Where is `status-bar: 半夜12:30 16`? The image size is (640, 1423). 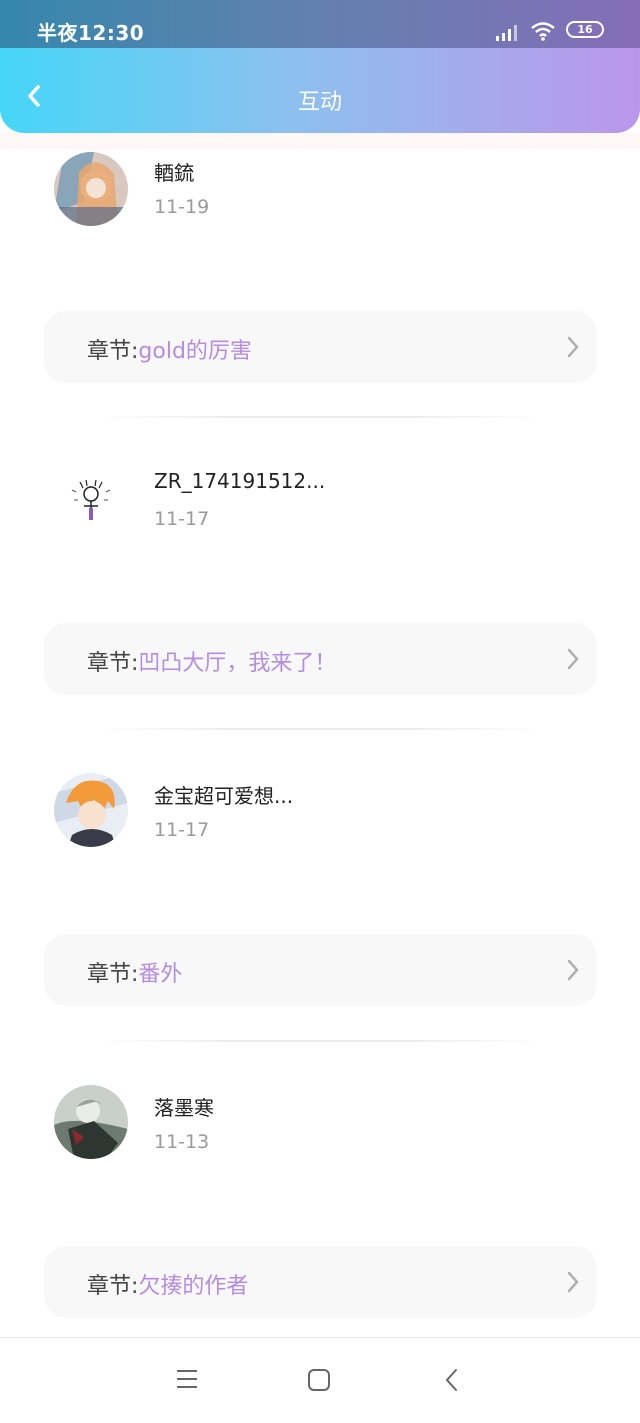 status-bar: 半夜12:30 16 is located at coordinates (320, 24).